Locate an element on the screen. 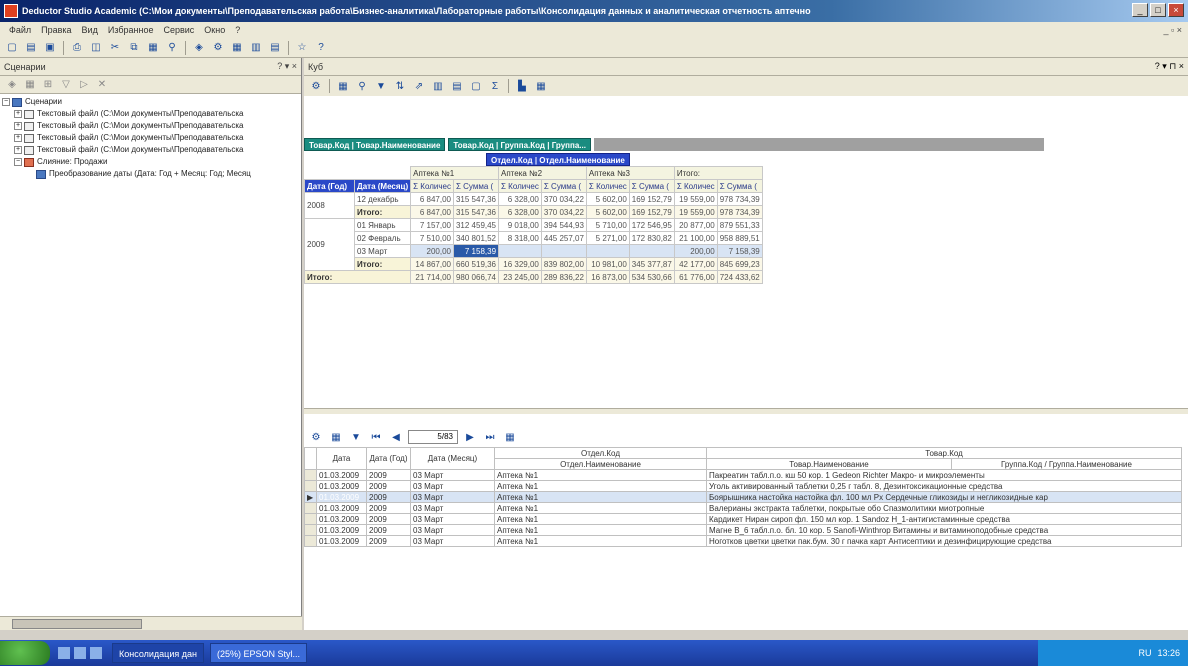 The width and height of the screenshot is (1188, 666). value-cell: 21 100,00 is located at coordinates (695, 238).